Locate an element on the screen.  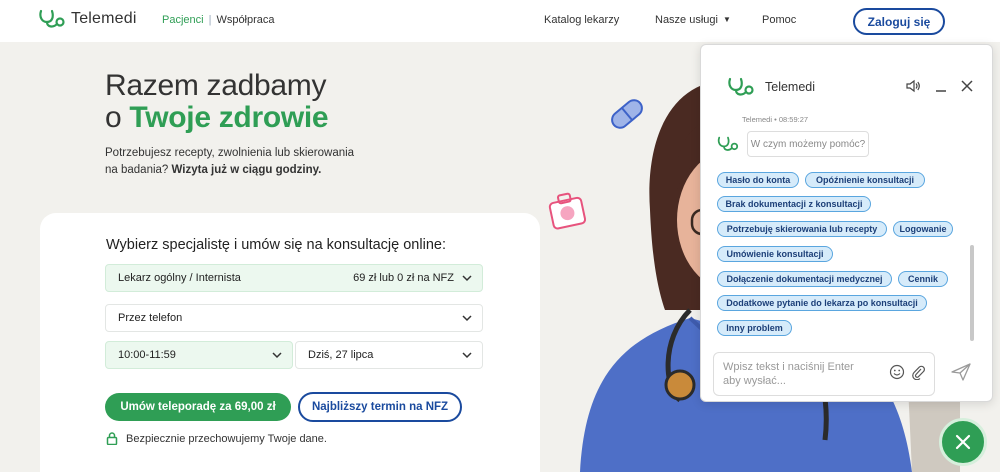
quick-reply-chip: Logowanie is located at coordinates (923, 229).